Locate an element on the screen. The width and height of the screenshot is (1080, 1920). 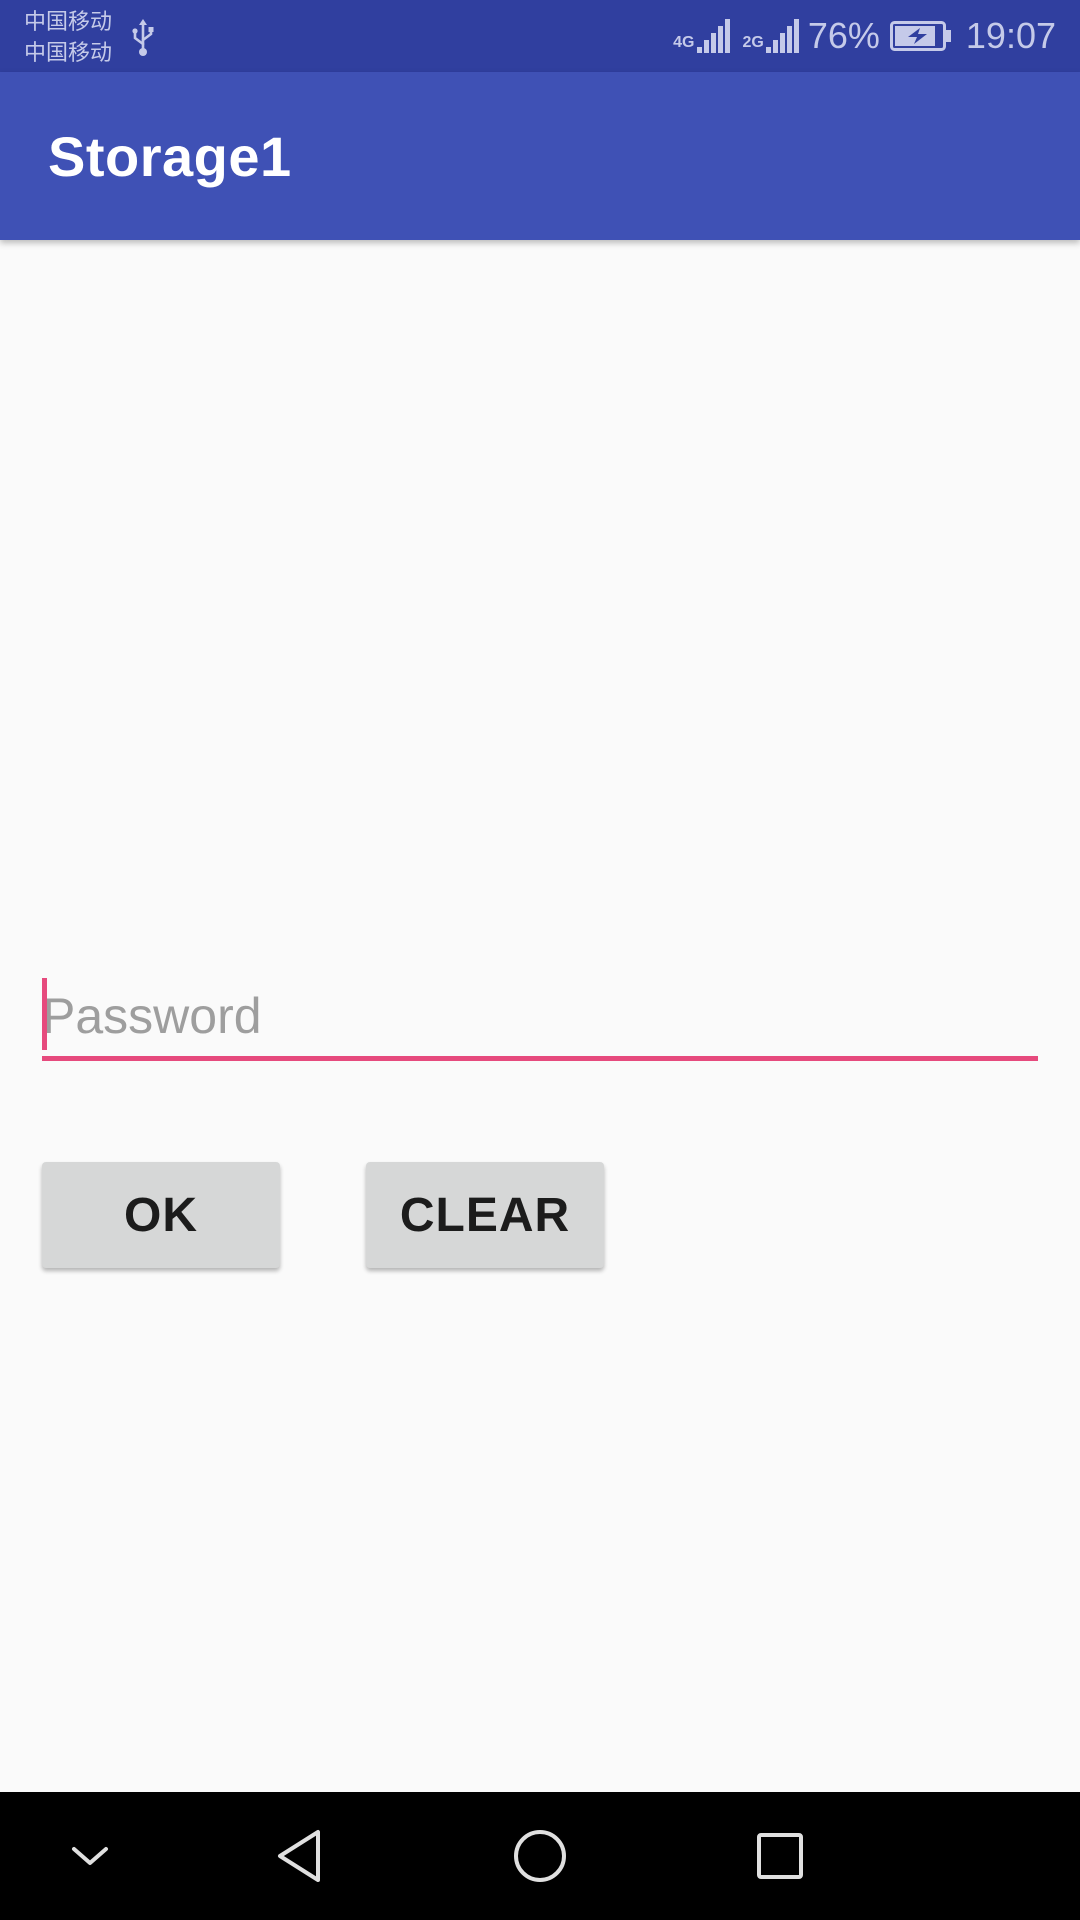
app-bar: Storage1 is located at coordinates (540, 156).